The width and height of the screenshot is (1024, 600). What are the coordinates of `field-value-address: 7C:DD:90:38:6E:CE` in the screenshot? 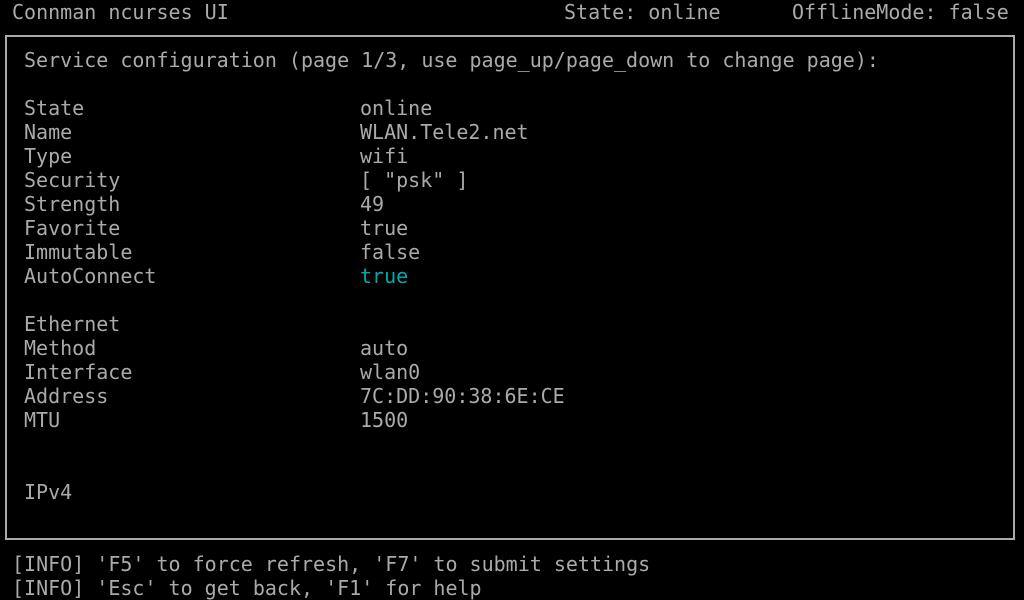 It's located at (462, 396).